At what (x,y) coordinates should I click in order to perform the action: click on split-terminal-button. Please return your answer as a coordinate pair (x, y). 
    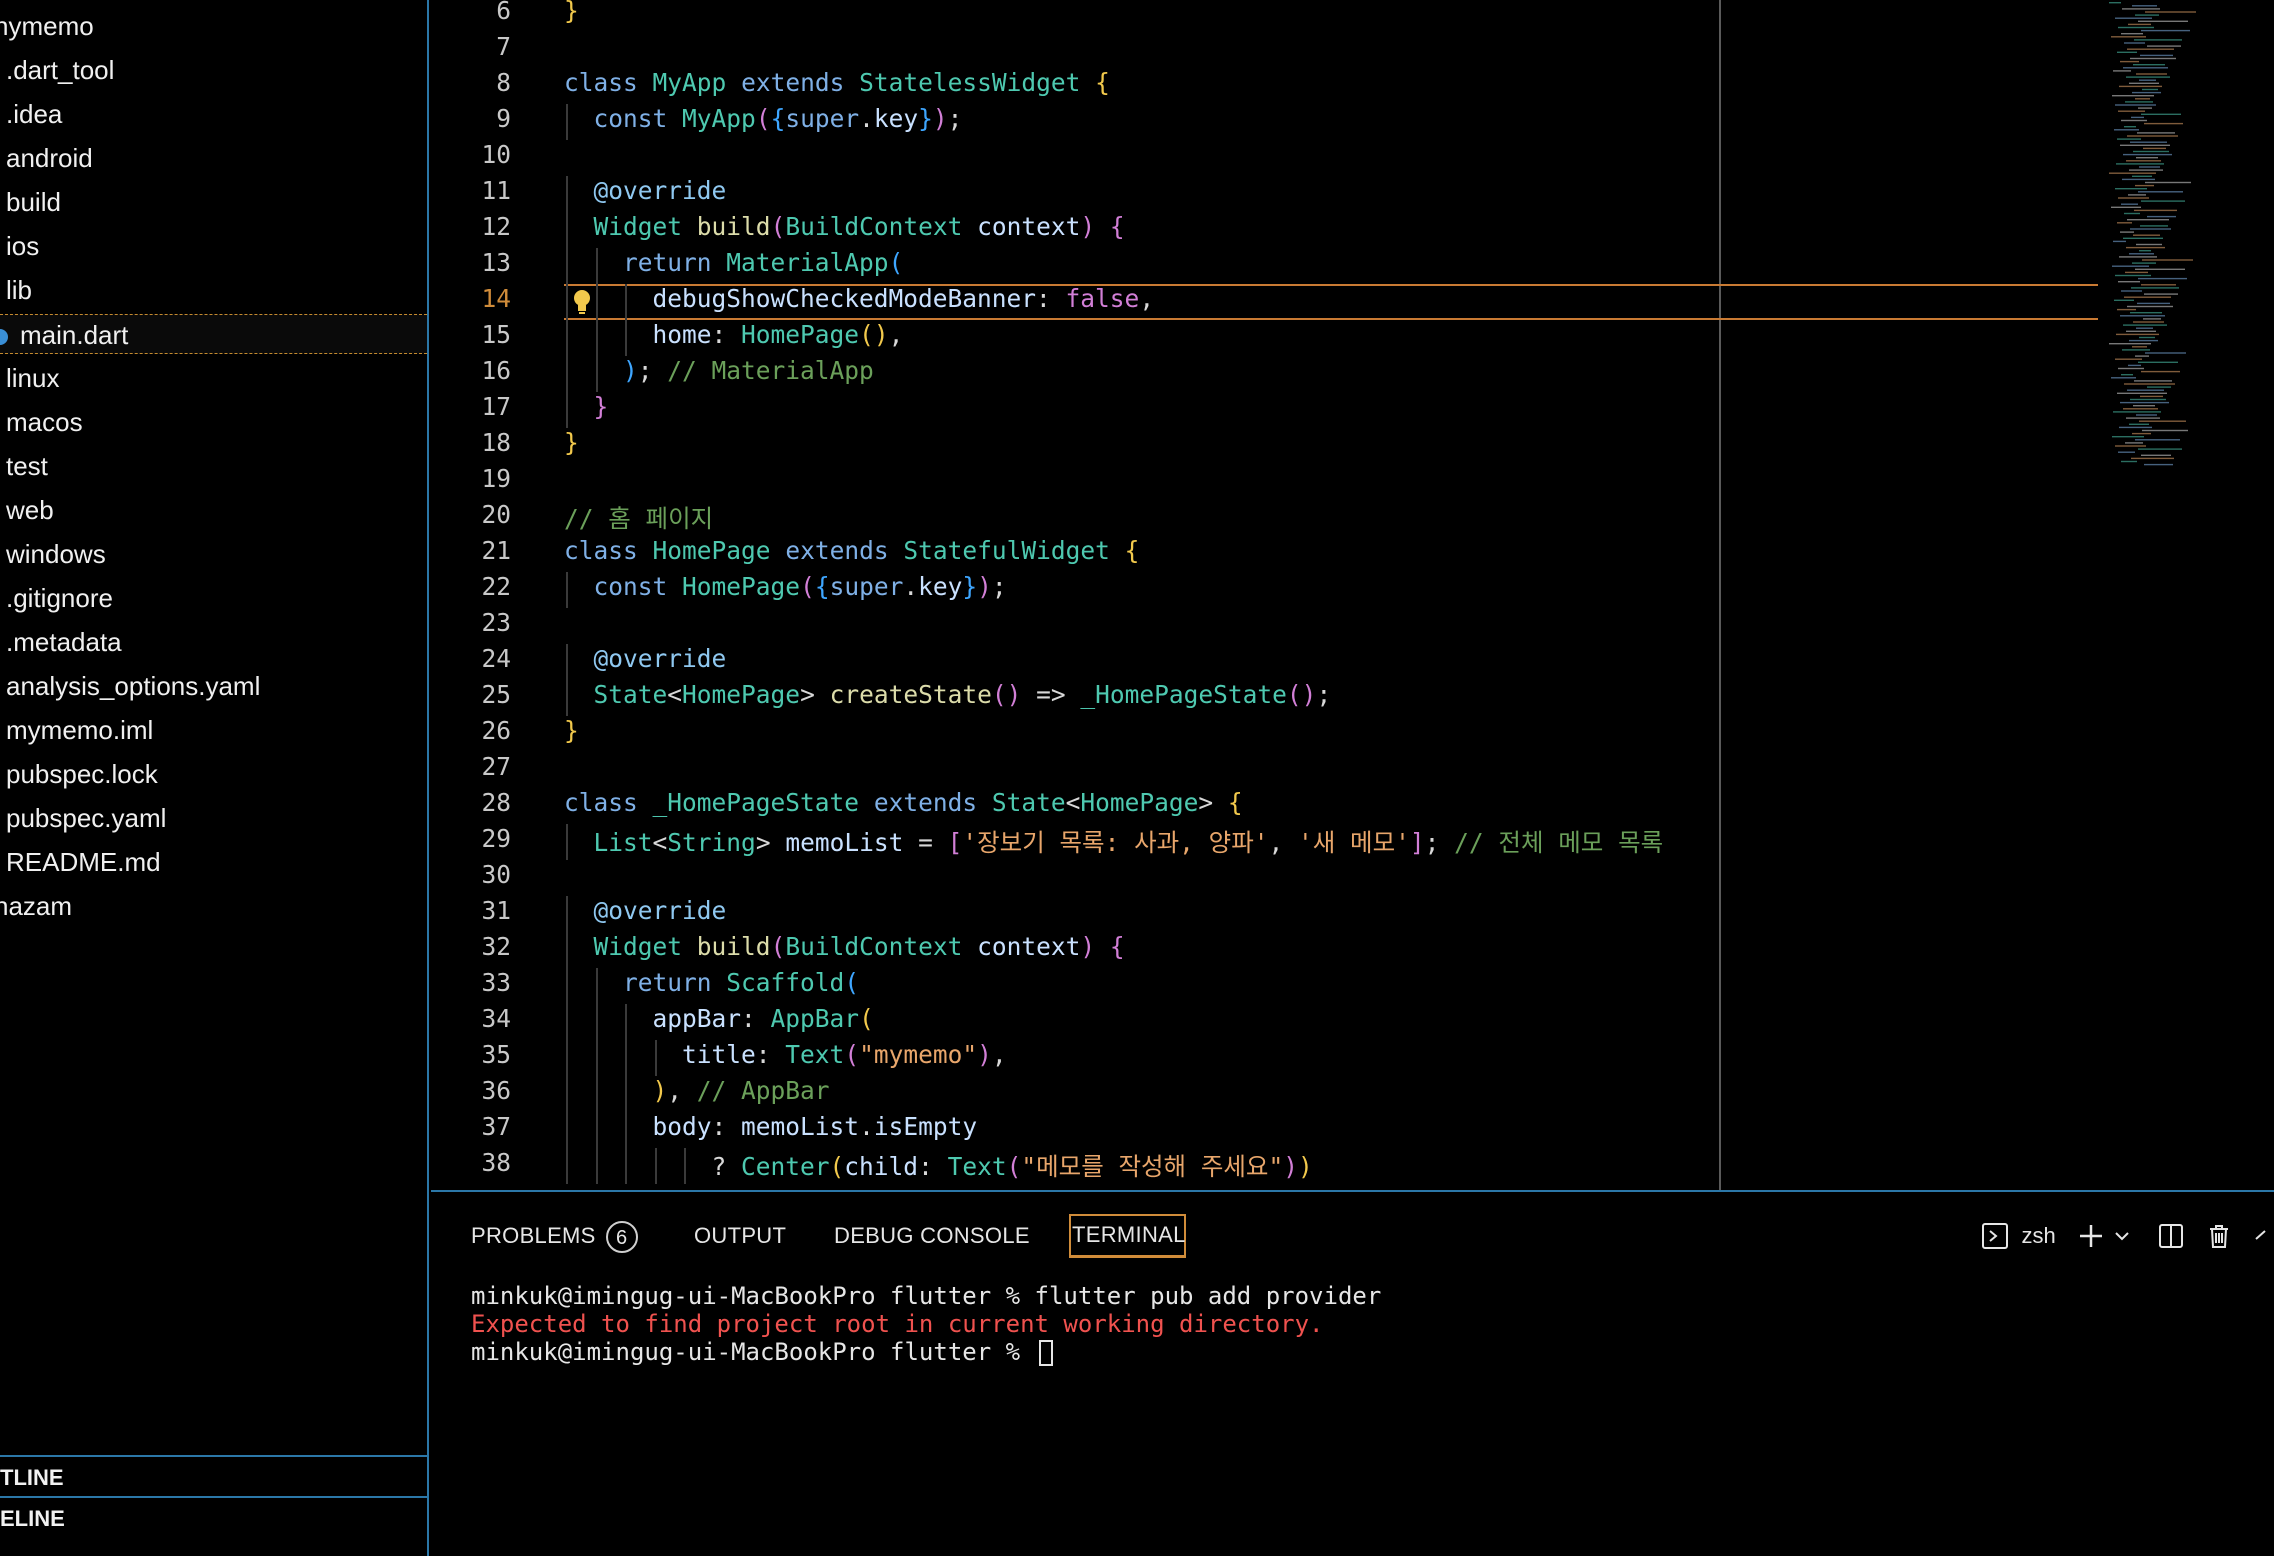
    Looking at the image, I should click on (2171, 1236).